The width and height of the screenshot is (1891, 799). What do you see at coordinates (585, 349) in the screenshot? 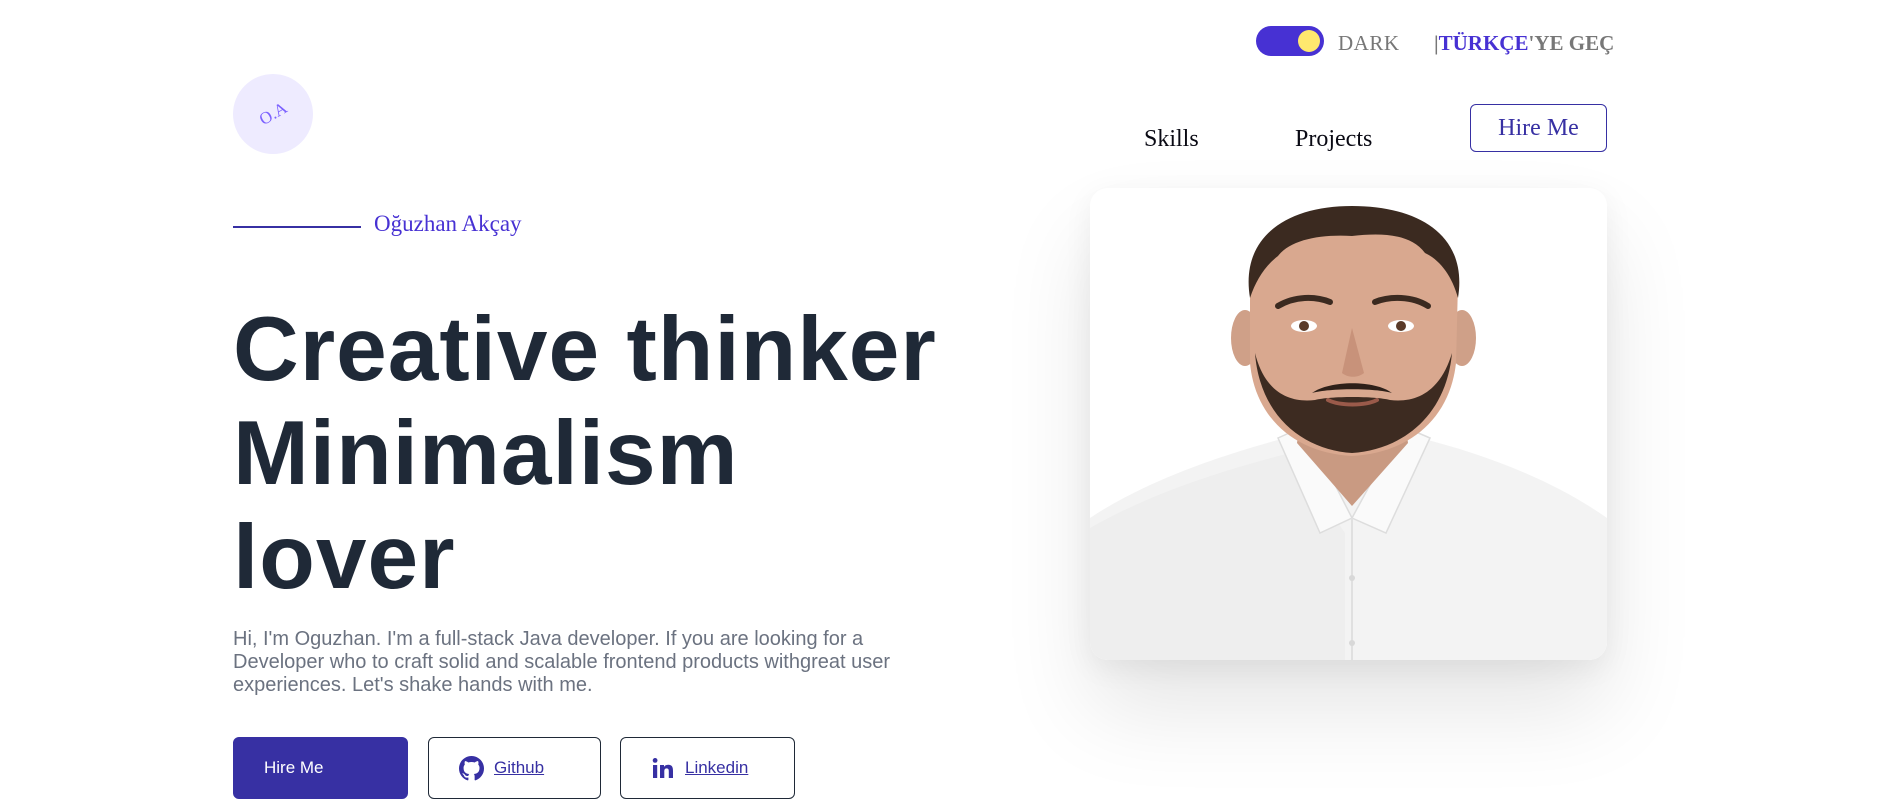
I see `headline-line-1: Creative thinker` at bounding box center [585, 349].